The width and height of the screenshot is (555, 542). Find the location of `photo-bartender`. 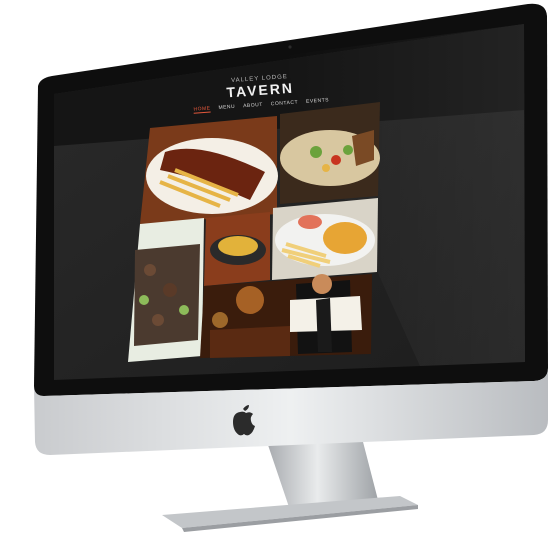

photo-bartender is located at coordinates (286, 316).